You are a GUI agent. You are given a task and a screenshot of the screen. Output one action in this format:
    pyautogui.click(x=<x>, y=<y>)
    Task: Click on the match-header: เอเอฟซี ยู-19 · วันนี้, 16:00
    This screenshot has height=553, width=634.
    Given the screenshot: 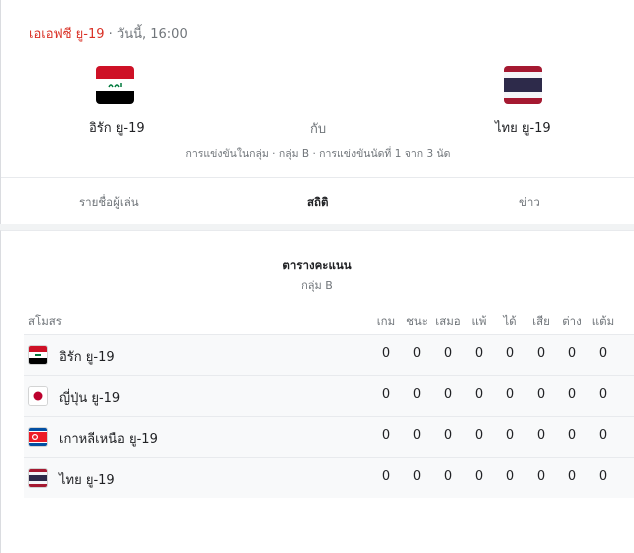 What is the action you would take?
    pyautogui.click(x=108, y=35)
    